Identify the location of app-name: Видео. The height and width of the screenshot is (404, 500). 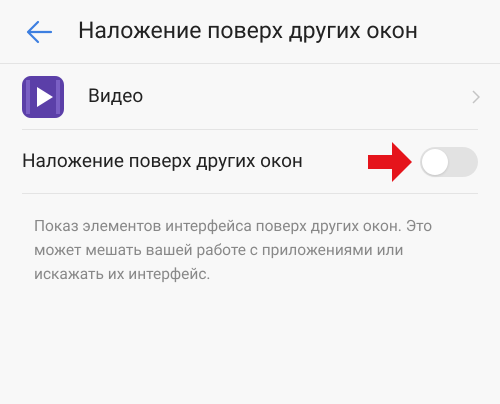
(280, 96).